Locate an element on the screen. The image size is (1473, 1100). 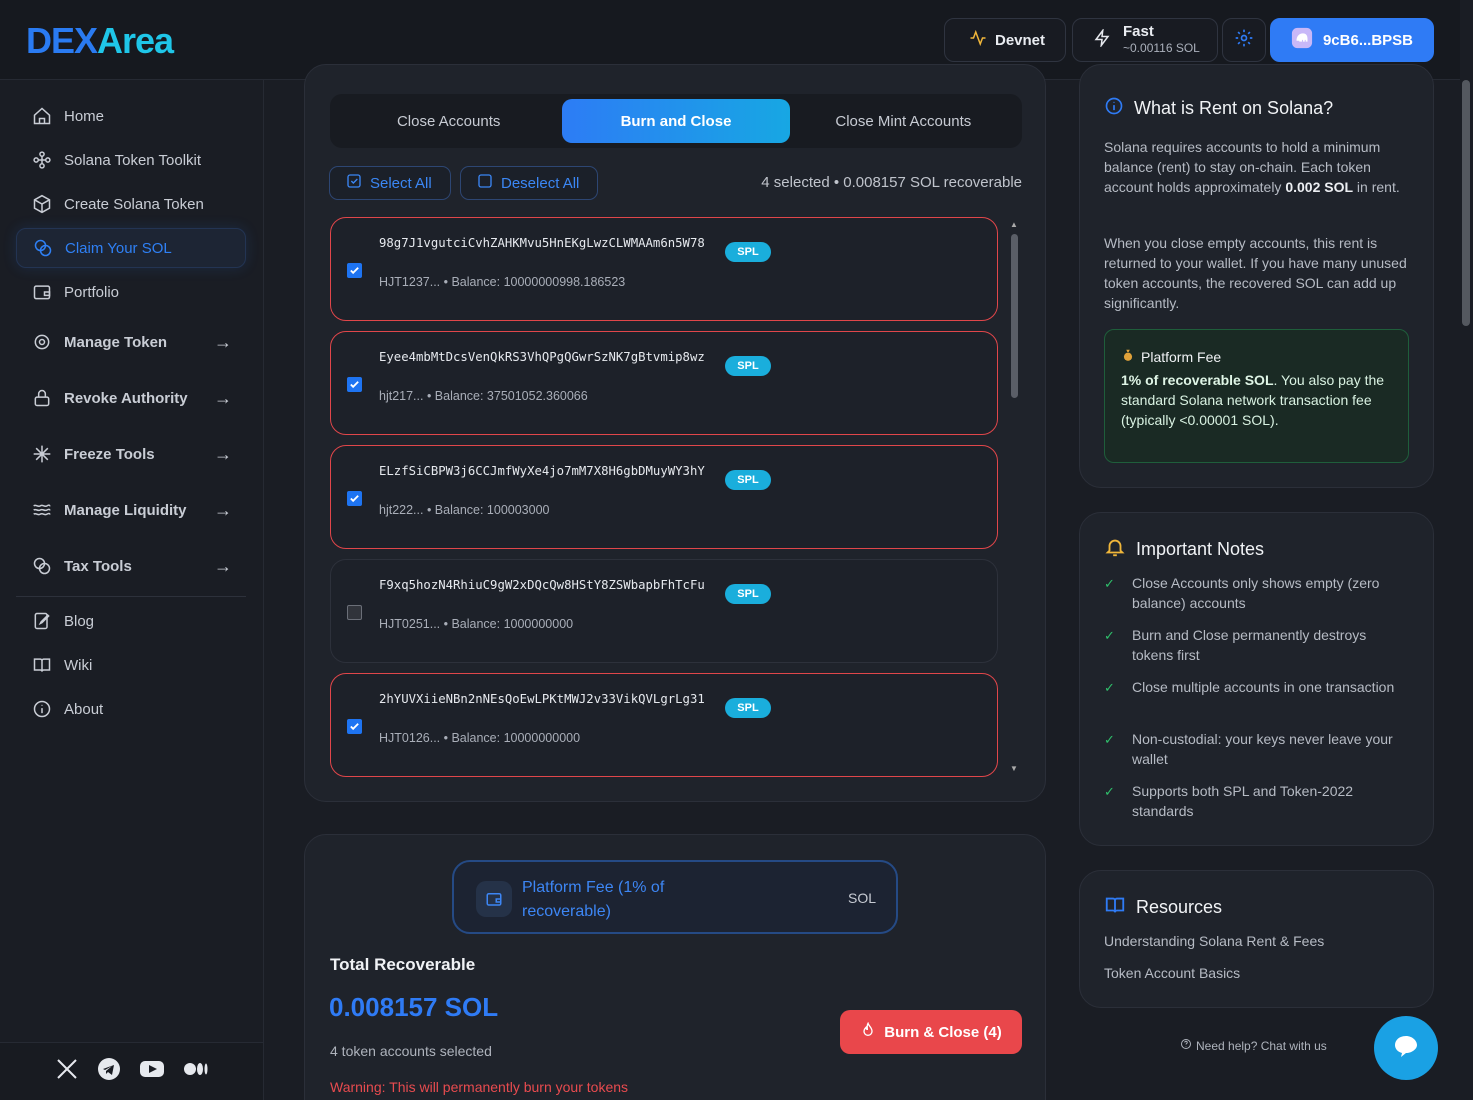
fee-title: Platform Fee is located at coordinates (1171, 356).